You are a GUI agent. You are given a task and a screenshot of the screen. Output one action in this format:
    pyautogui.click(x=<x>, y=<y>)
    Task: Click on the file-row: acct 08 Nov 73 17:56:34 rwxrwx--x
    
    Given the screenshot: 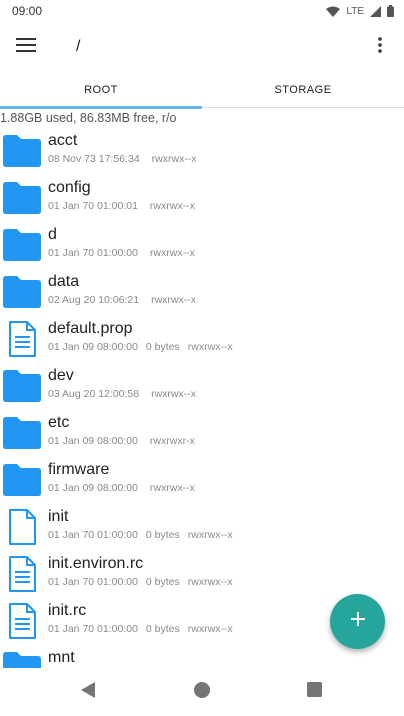 What is the action you would take?
    pyautogui.click(x=202, y=151)
    